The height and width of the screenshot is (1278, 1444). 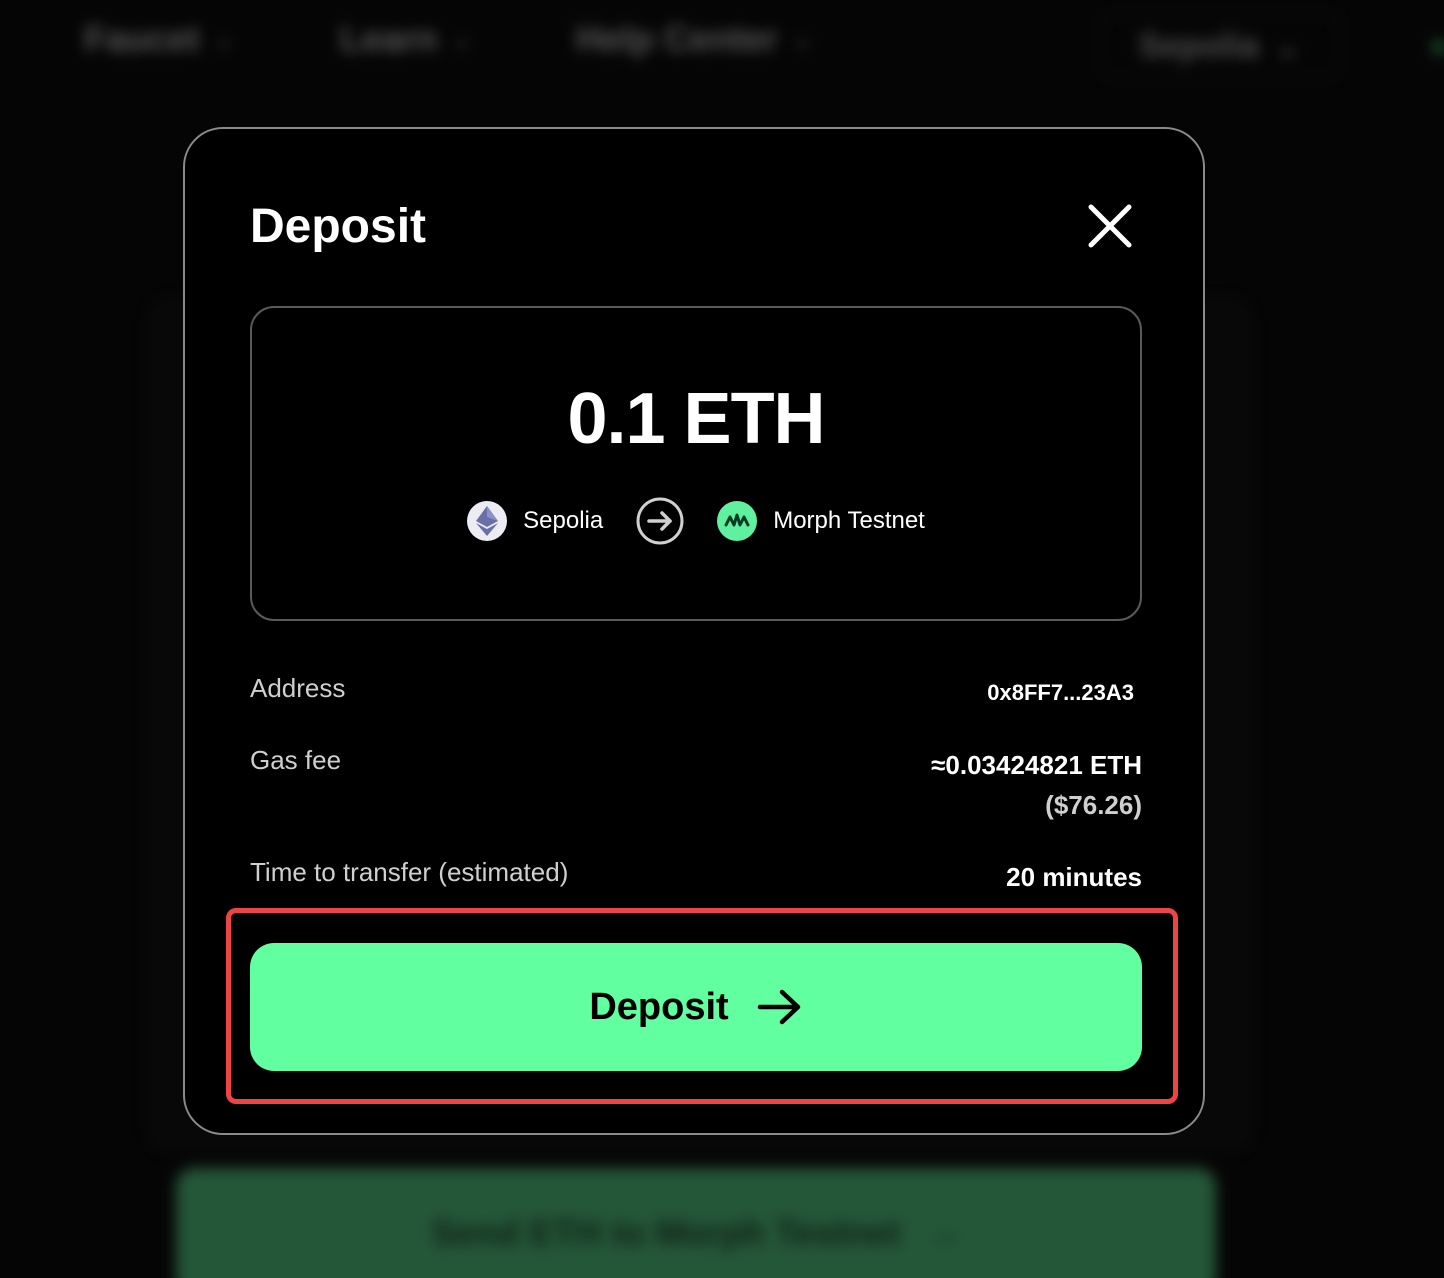 I want to click on from-chain-label: Sepolia, so click(x=563, y=520).